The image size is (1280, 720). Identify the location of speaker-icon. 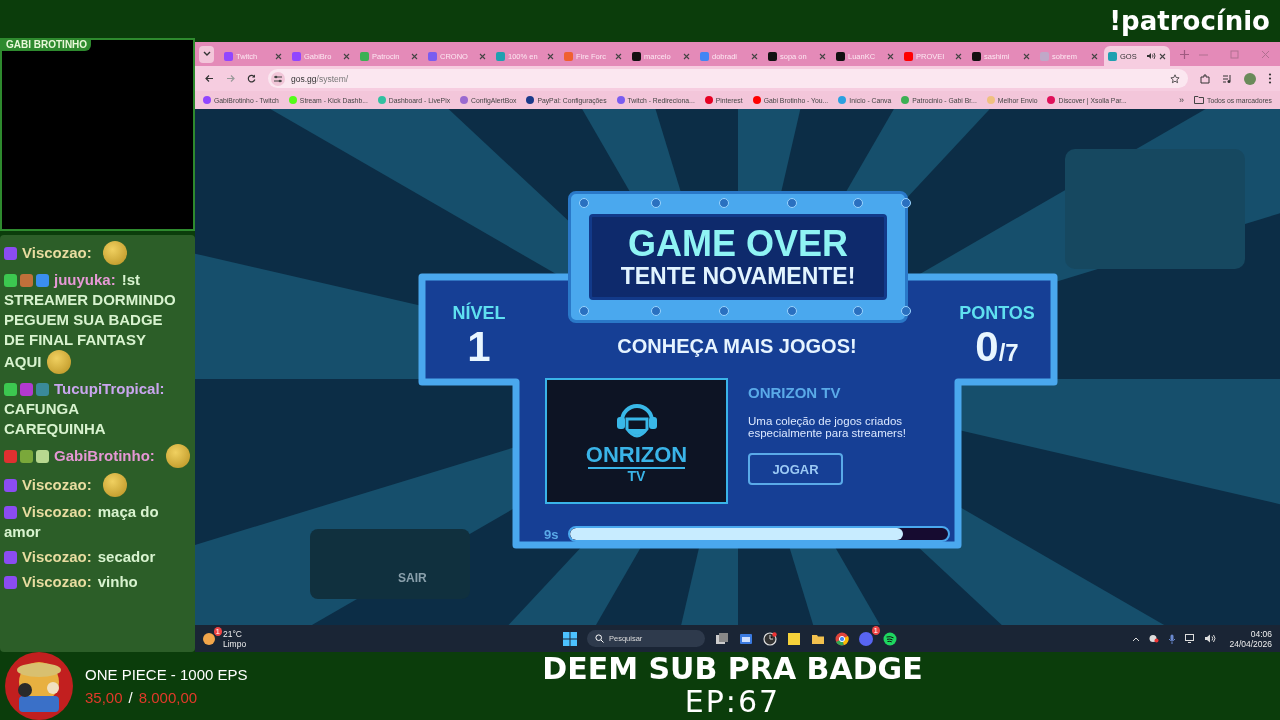
(1151, 56).